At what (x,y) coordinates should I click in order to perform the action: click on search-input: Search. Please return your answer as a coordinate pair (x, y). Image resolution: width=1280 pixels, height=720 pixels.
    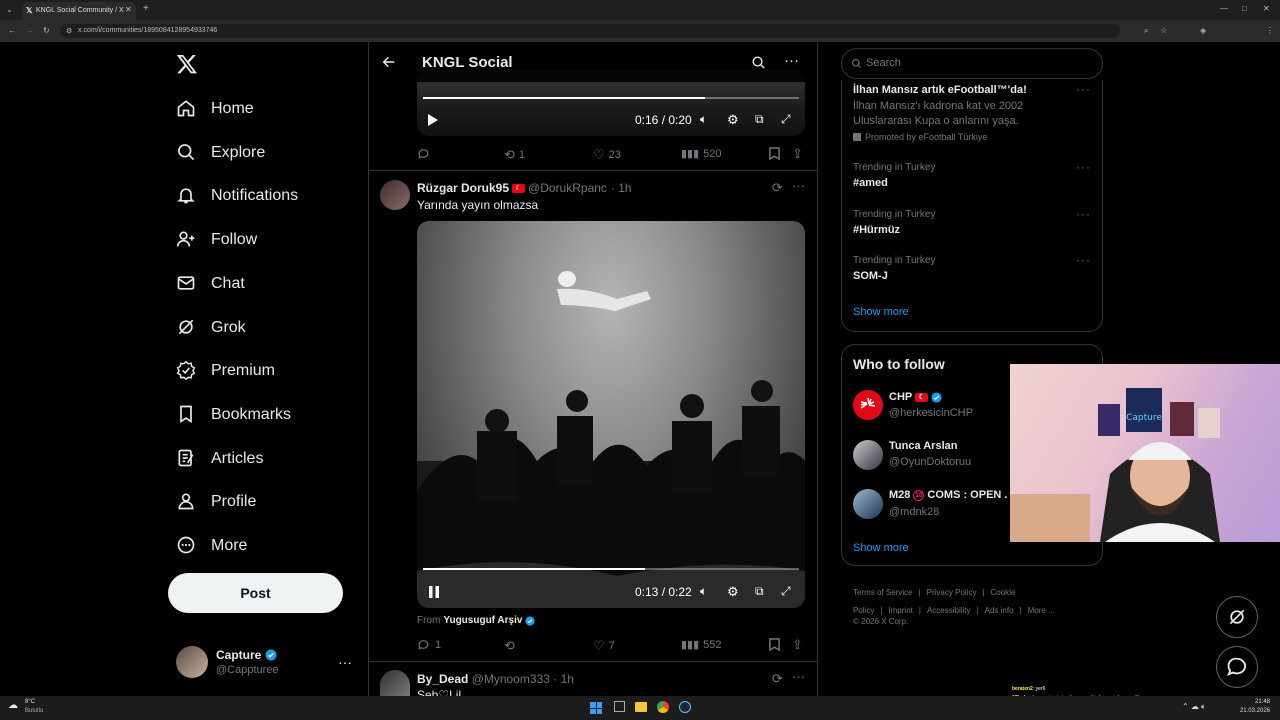
    Looking at the image, I should click on (883, 63).